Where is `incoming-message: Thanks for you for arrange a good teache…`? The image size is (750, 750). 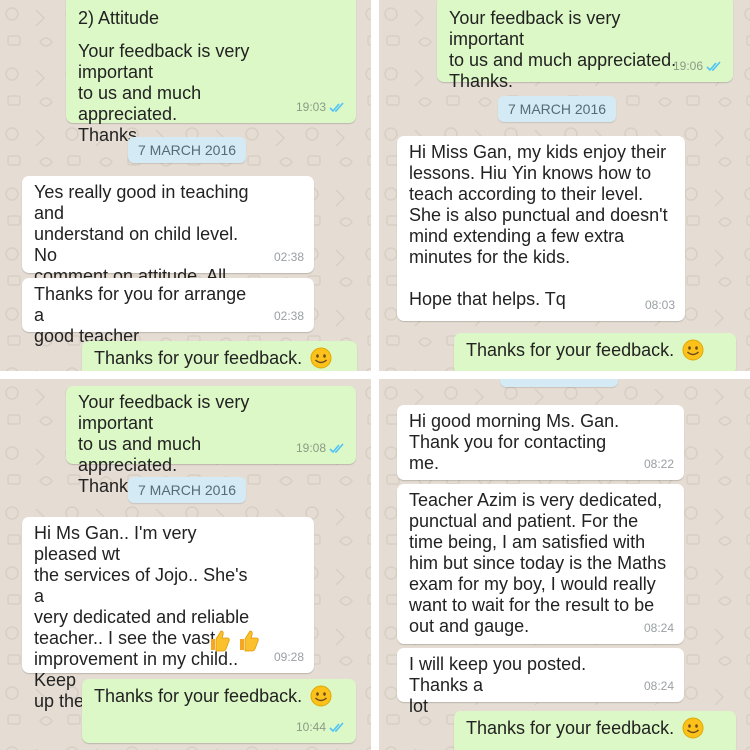 incoming-message: Thanks for you for arrange a good teache… is located at coordinates (168, 312).